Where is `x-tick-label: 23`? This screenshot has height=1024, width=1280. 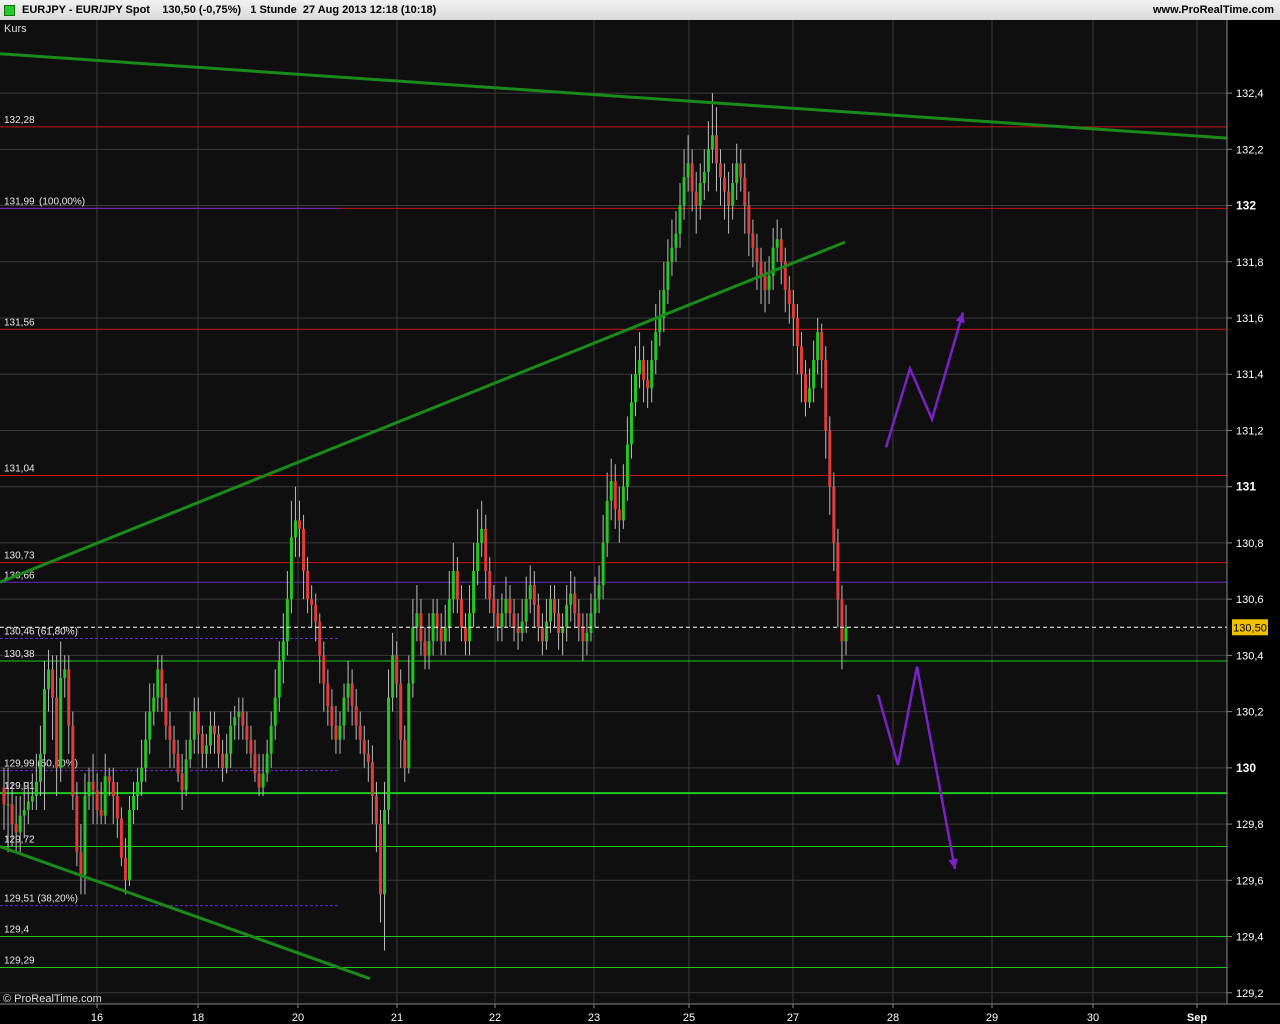
x-tick-label: 23 is located at coordinates (594, 1018).